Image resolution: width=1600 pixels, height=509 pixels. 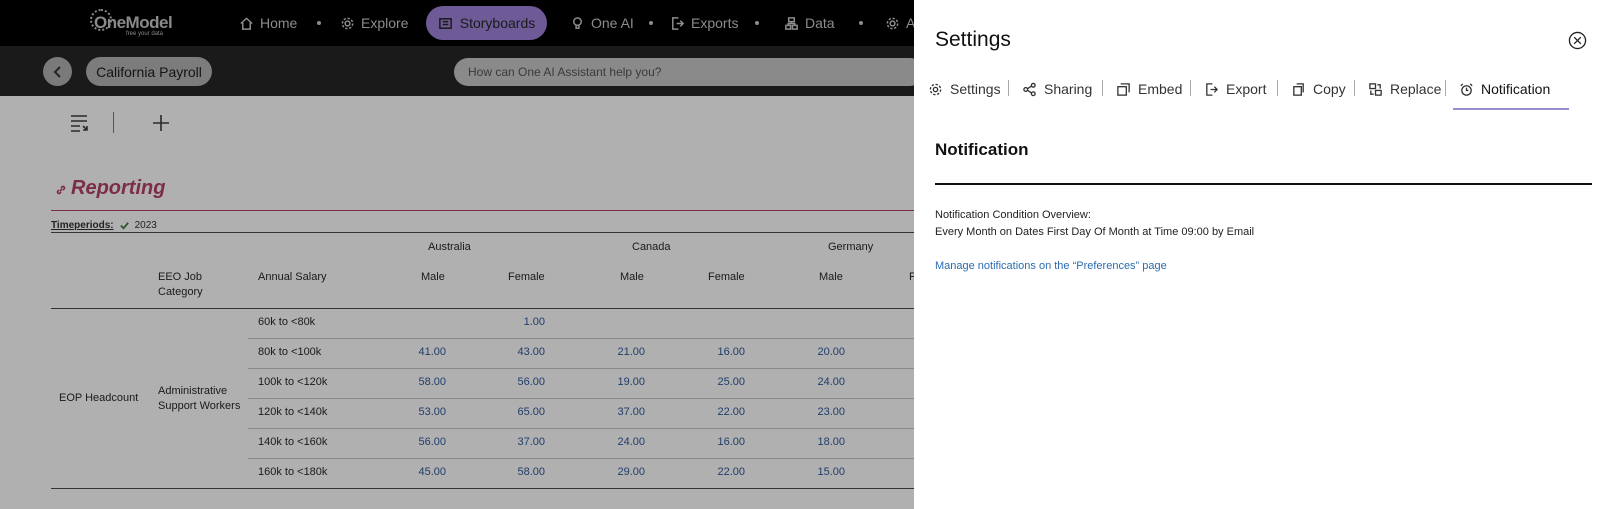 I want to click on back-button, so click(x=57, y=71).